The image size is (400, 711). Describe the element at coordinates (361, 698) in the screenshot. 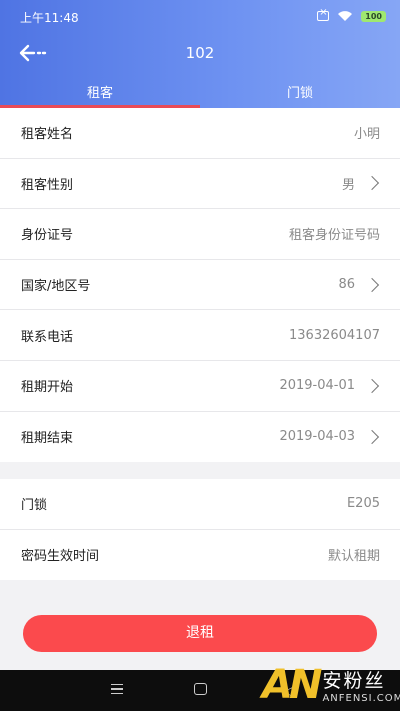

I see `watermark-domain: ANFENSI.COM` at that location.